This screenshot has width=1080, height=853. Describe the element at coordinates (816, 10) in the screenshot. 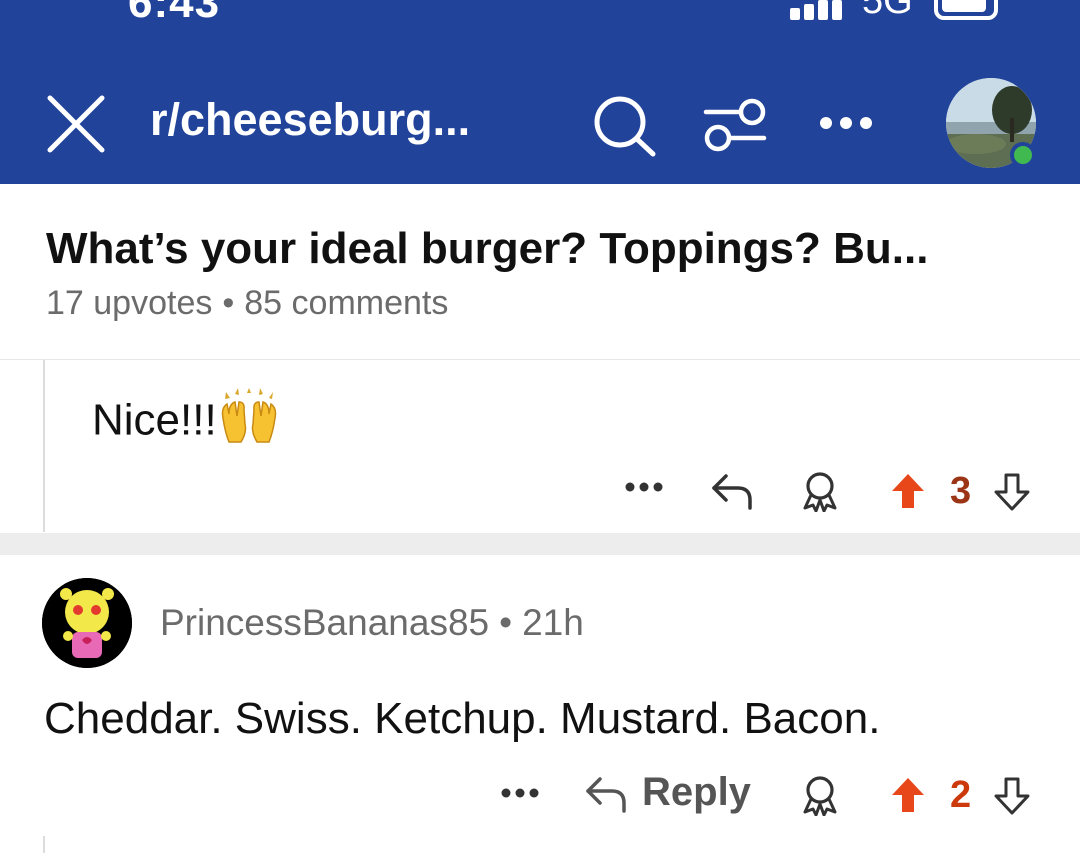

I see `signal-icon` at that location.